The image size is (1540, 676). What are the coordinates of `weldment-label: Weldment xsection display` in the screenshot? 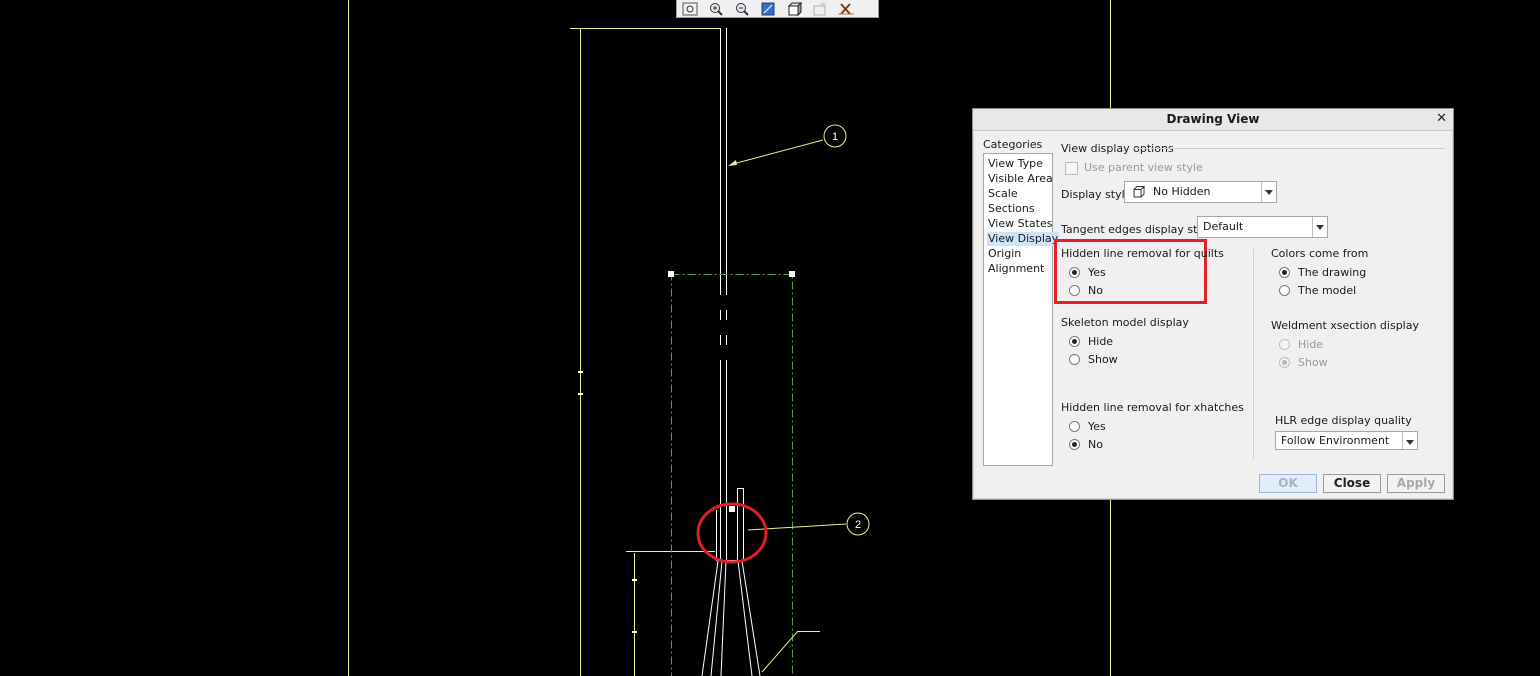 It's located at (1345, 325).